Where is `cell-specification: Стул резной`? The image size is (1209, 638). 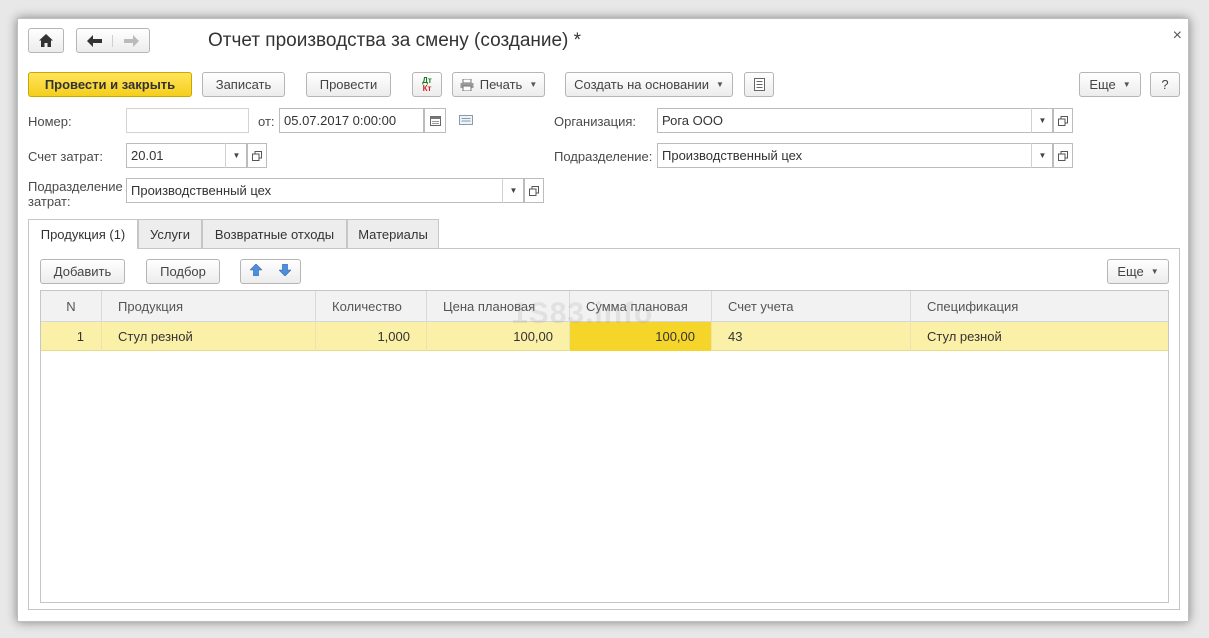 cell-specification: Стул резной is located at coordinates (1039, 336).